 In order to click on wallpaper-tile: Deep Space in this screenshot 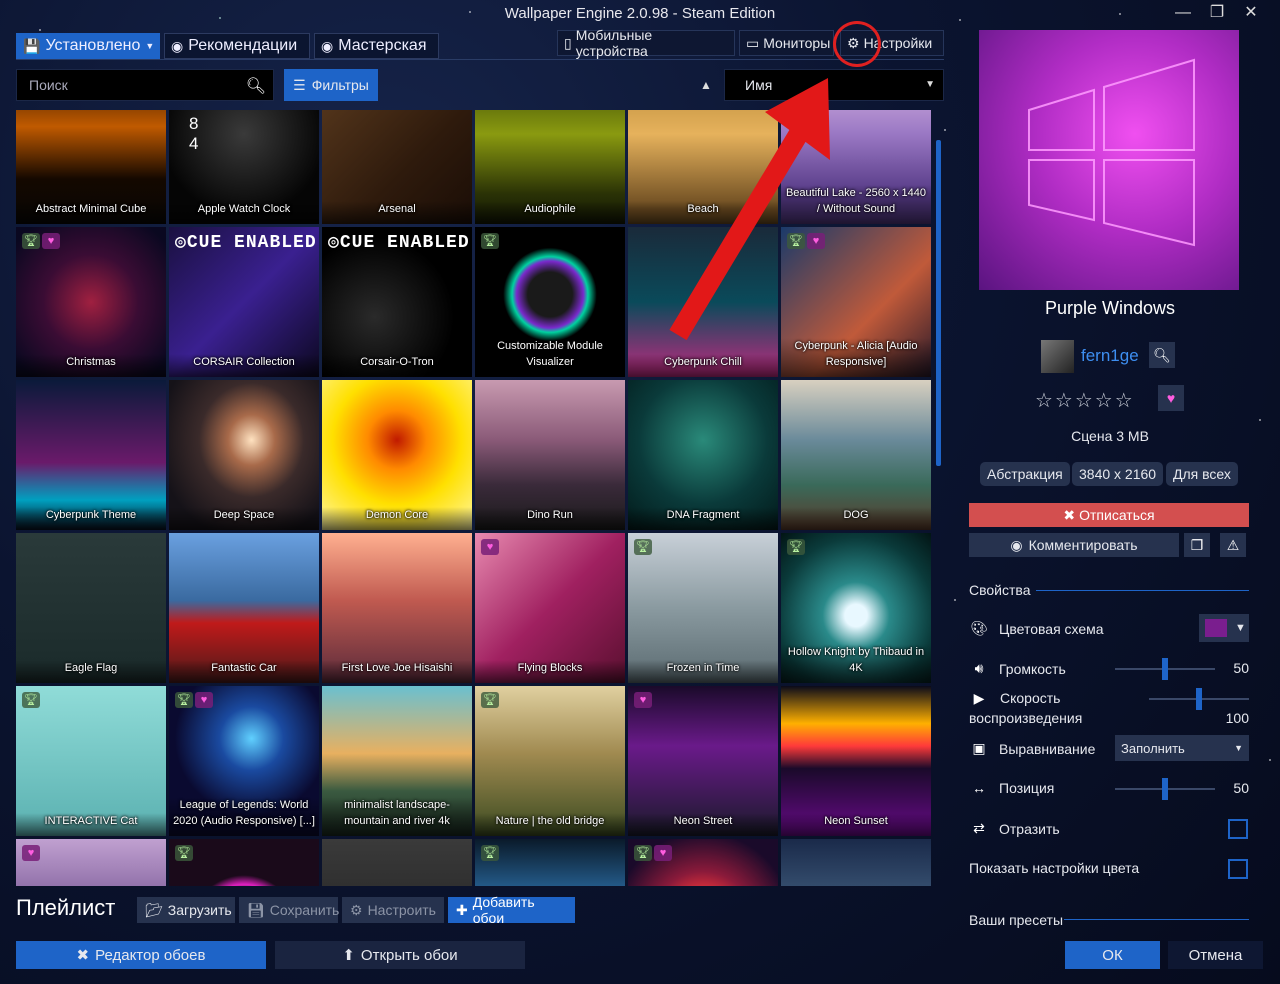, I will do `click(244, 455)`.